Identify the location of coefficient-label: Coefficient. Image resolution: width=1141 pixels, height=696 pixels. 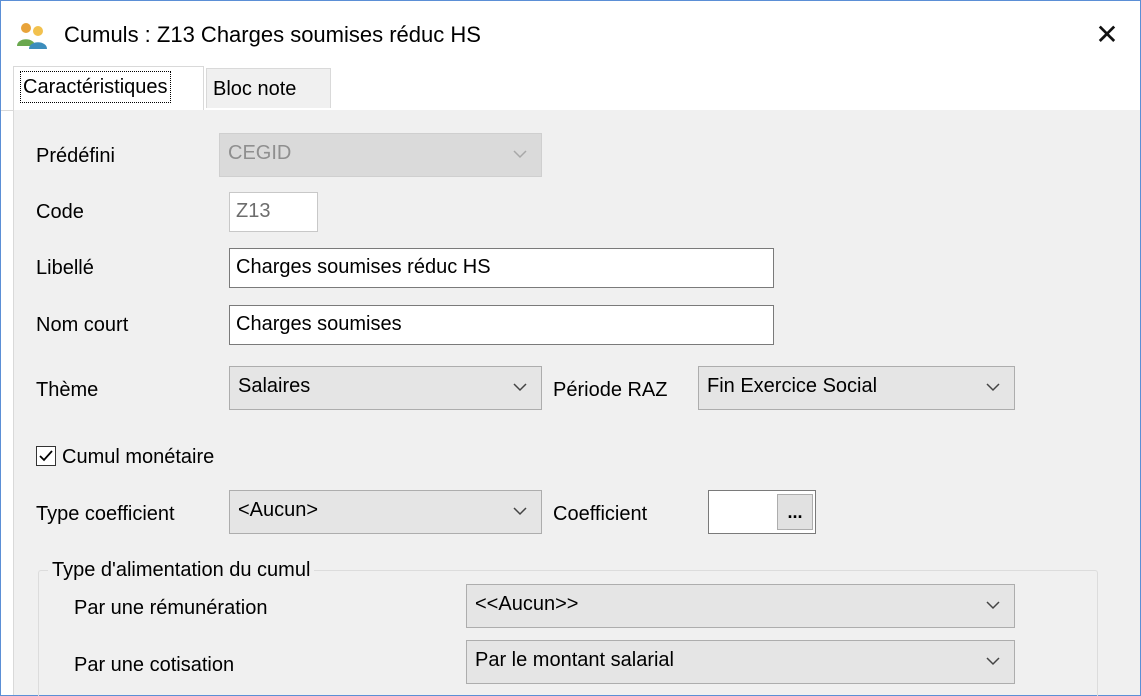
(600, 514).